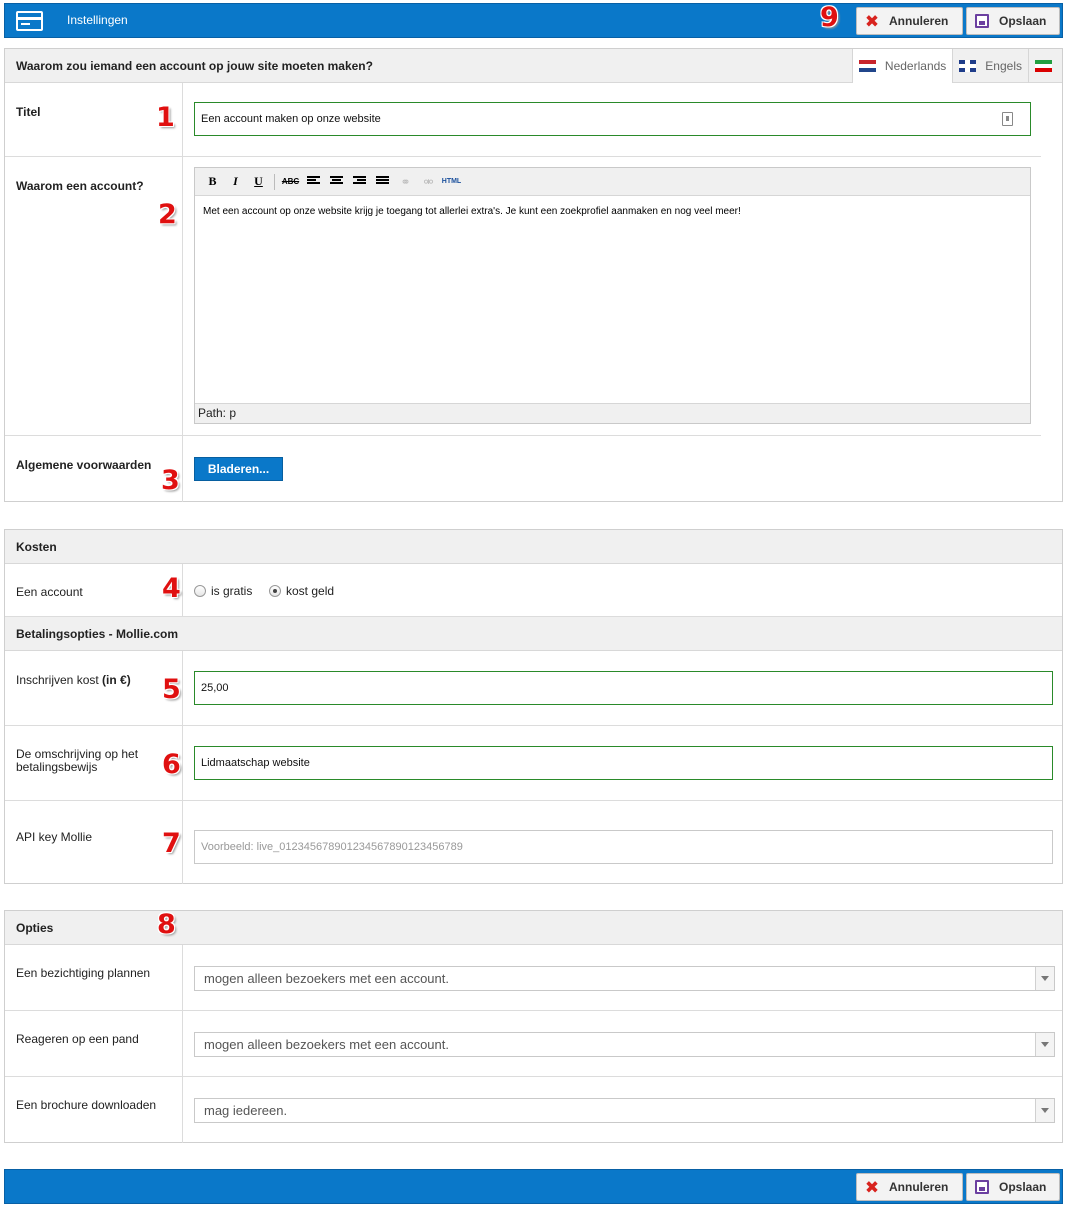 The image size is (1069, 1217). Describe the element at coordinates (57, 680) in the screenshot. I see `fee-label-text: Inschrijven kost` at that location.